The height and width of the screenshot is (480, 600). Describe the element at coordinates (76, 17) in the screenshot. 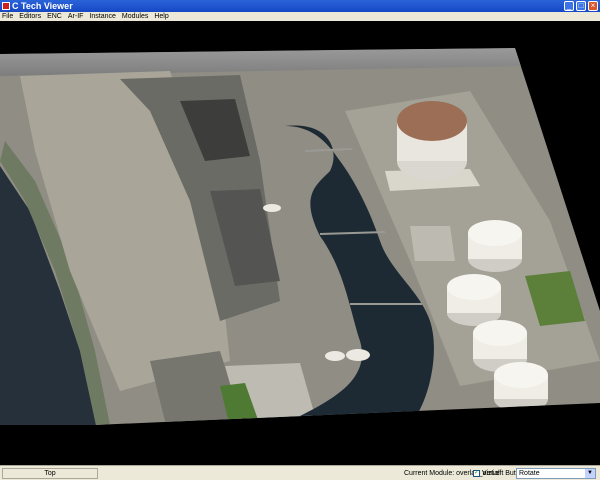

I see `menu-ar-if: Ar-IF` at that location.